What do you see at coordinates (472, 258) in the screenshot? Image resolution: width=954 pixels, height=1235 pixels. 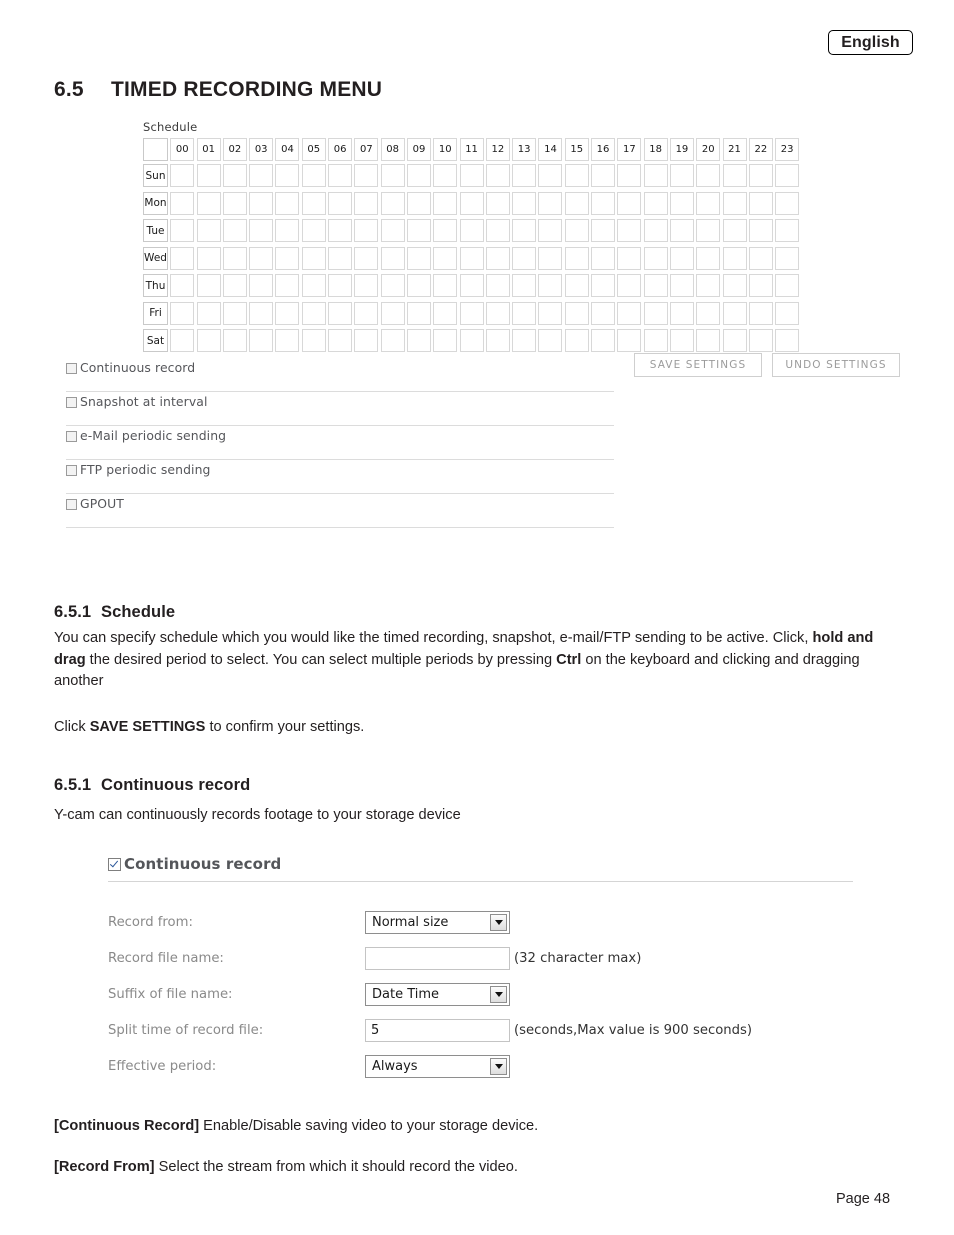 I see `schedule-grid-body: Sun Mon Tue Wed Thu Fri Sat` at bounding box center [472, 258].